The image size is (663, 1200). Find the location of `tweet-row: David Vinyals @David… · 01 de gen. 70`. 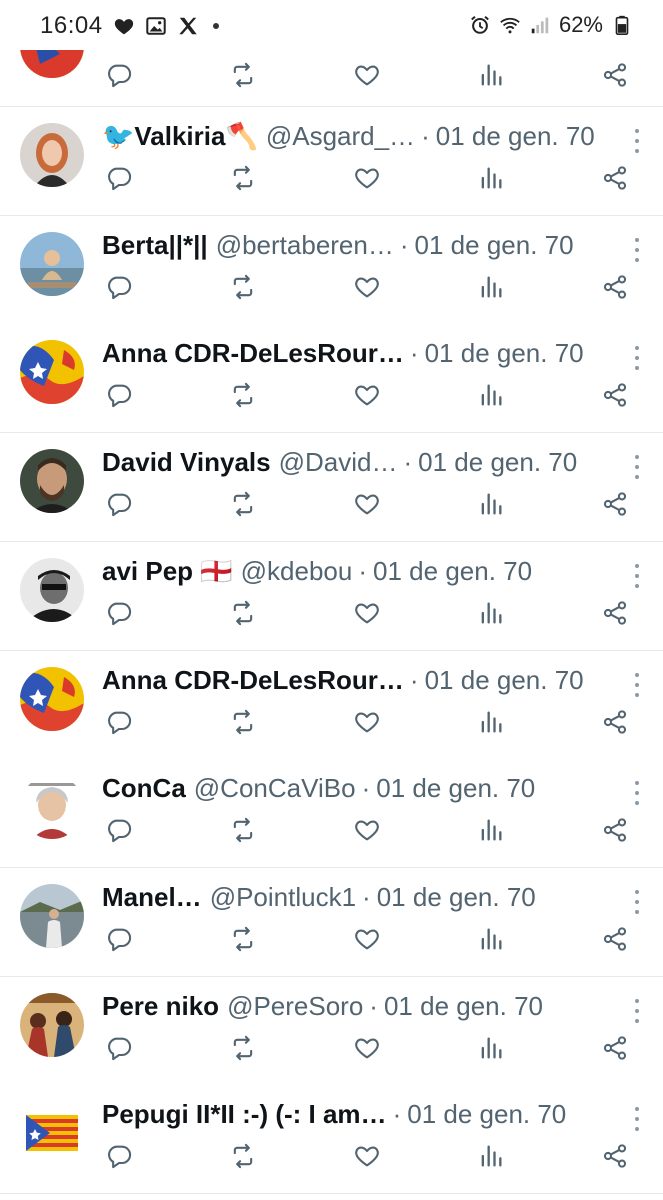

tweet-row: David Vinyals @David… · 01 de gen. 70 is located at coordinates (331, 488).